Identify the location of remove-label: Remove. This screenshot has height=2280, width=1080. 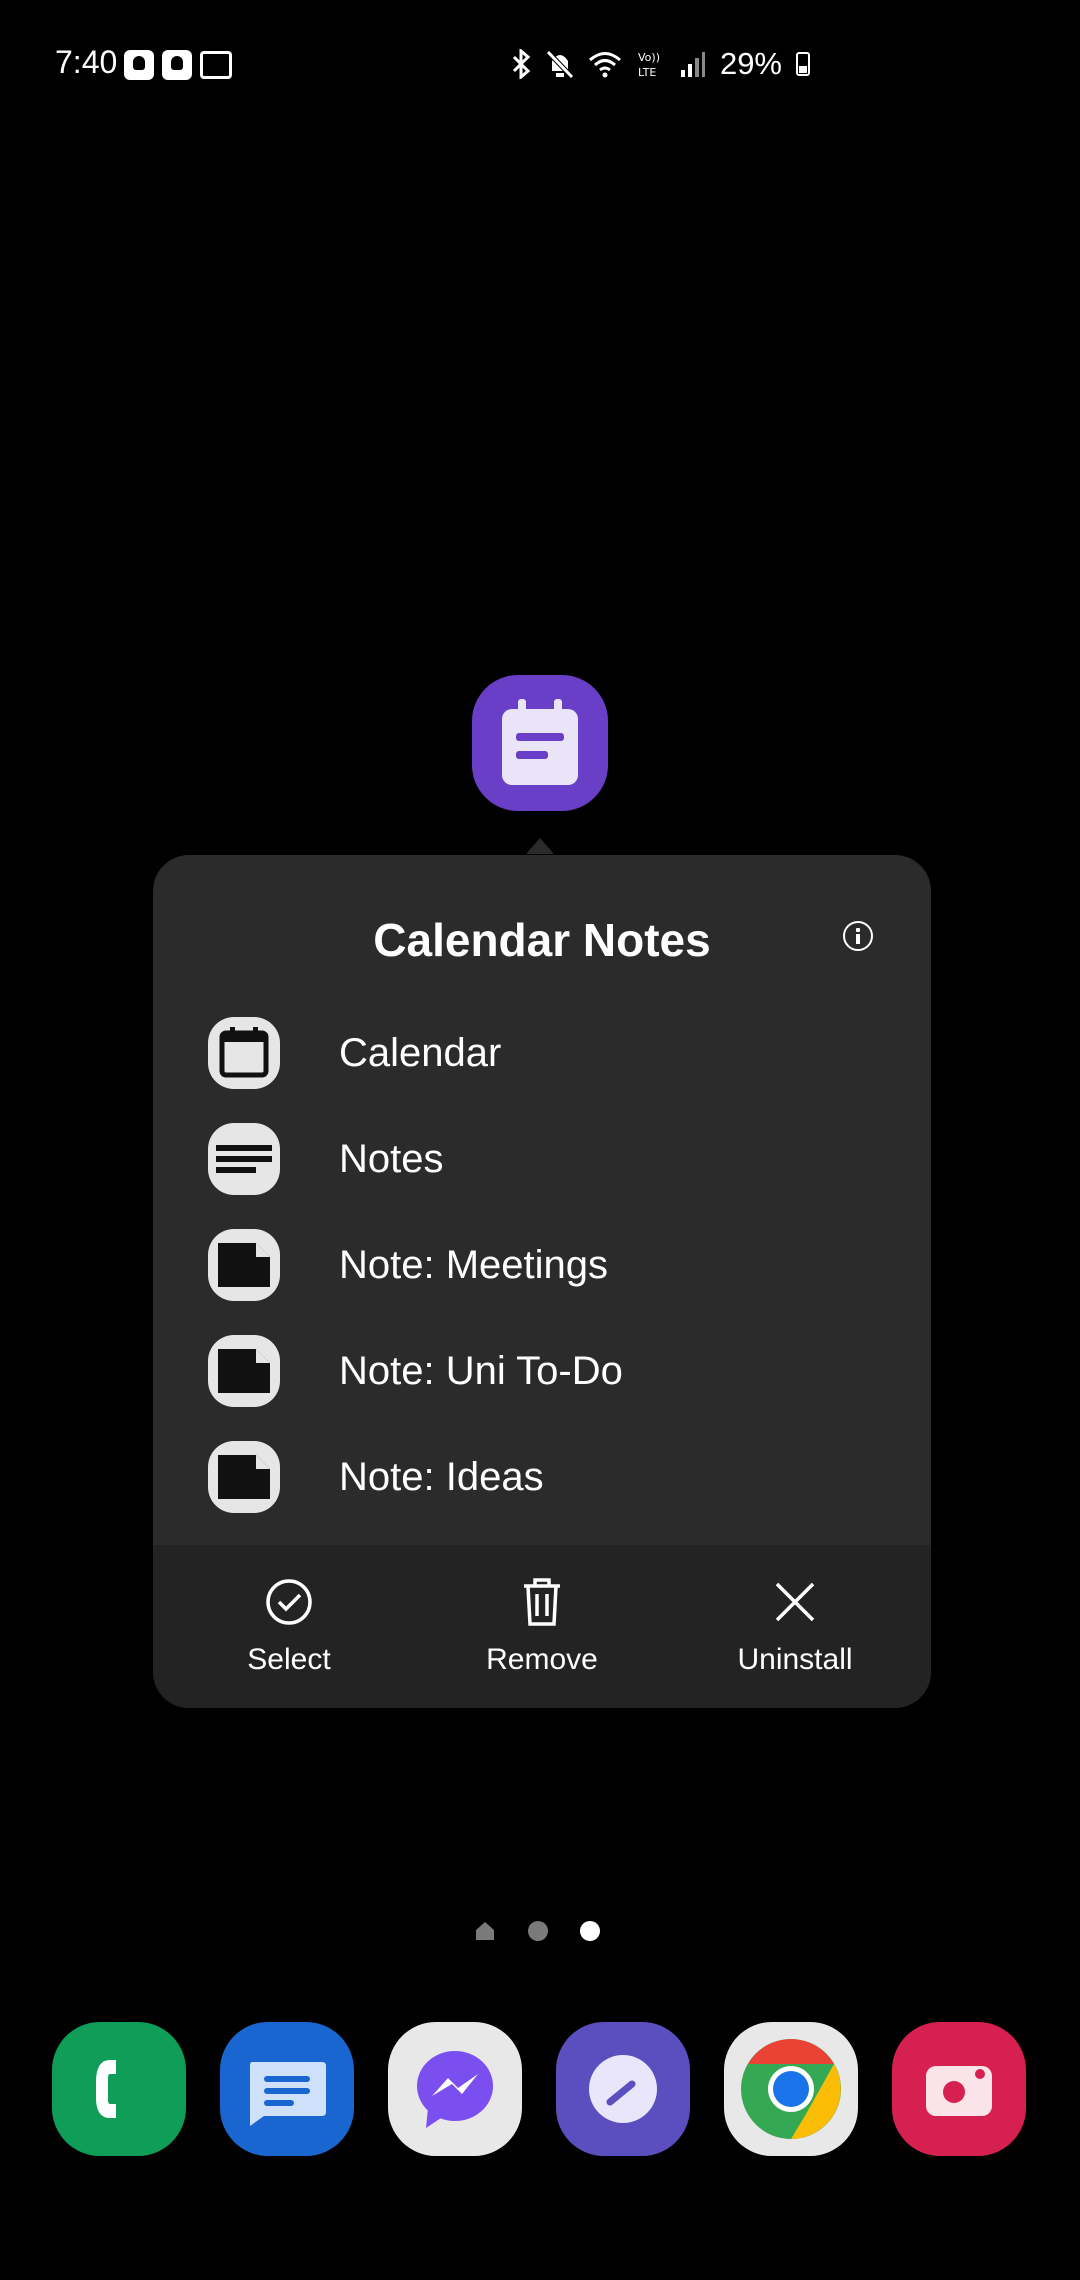
(542, 1659).